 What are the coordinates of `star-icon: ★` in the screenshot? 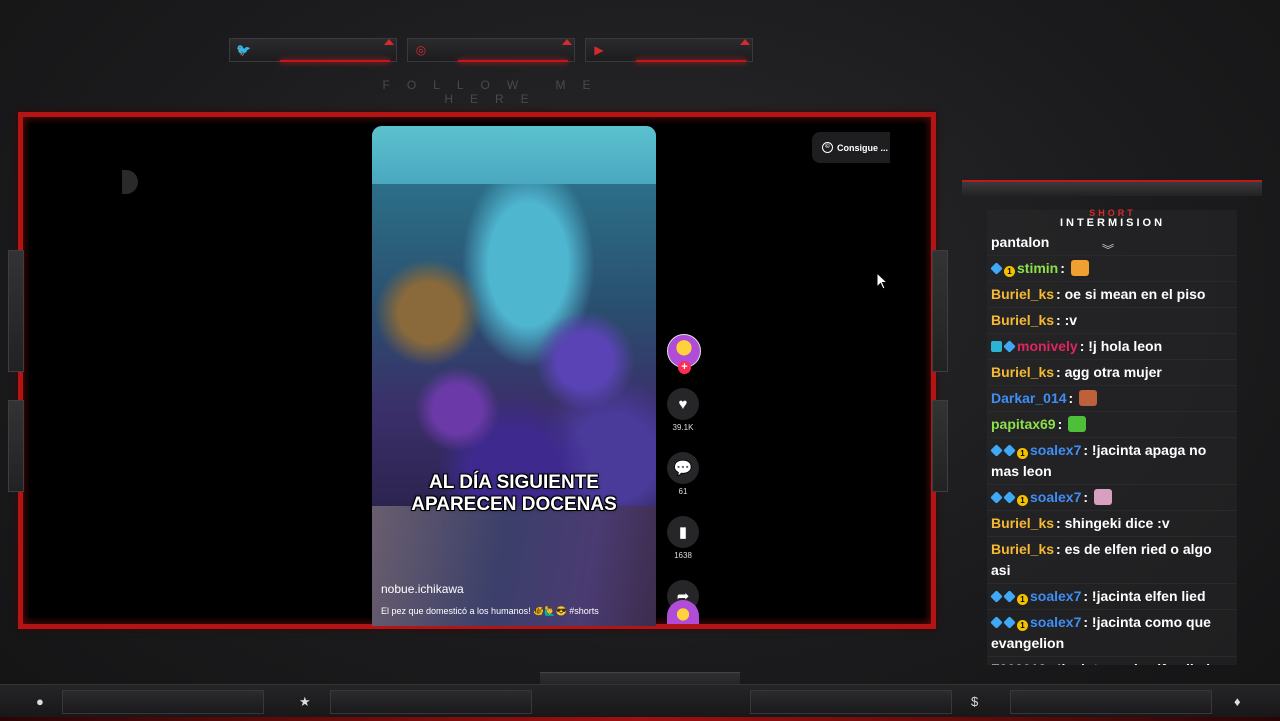 It's located at (305, 702).